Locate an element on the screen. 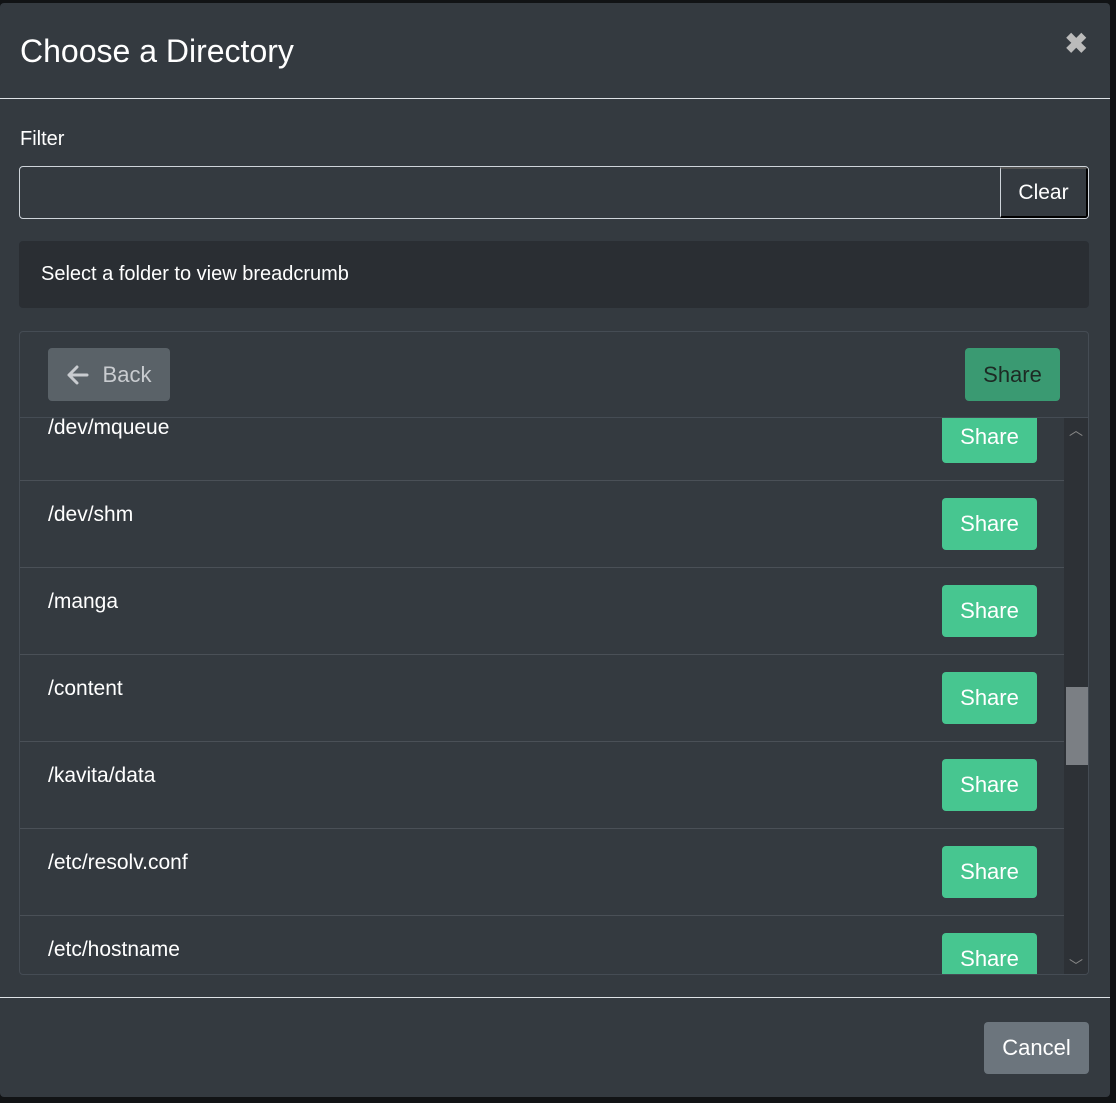 The height and width of the screenshot is (1103, 1116). cancel-button: Cancel is located at coordinates (1036, 1048).